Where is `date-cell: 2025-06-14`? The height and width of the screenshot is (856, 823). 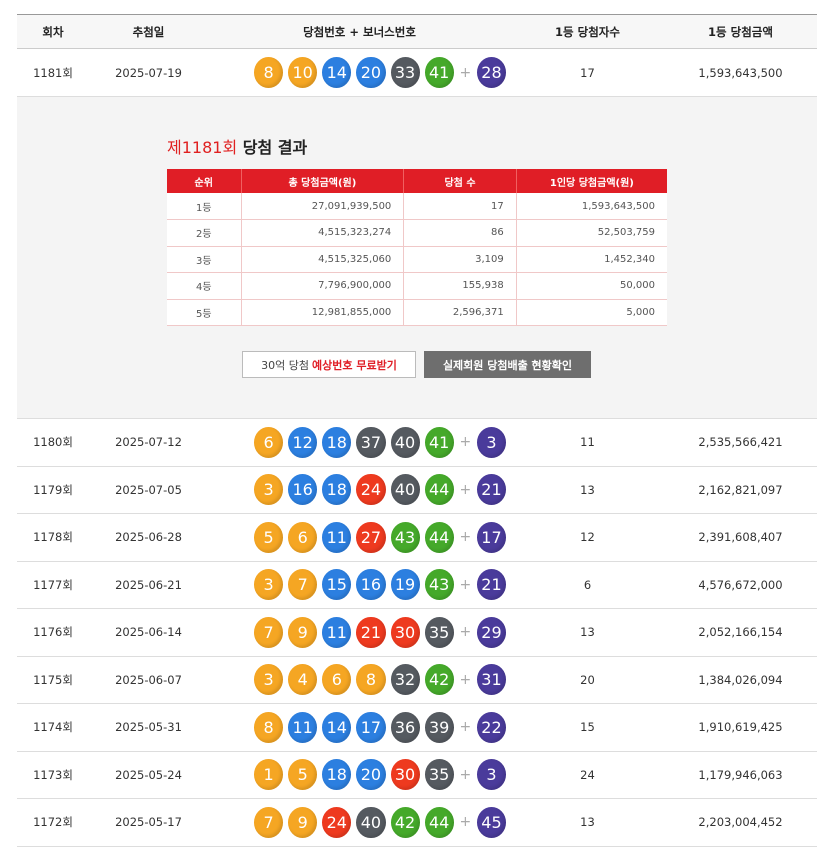 date-cell: 2025-06-14 is located at coordinates (148, 632).